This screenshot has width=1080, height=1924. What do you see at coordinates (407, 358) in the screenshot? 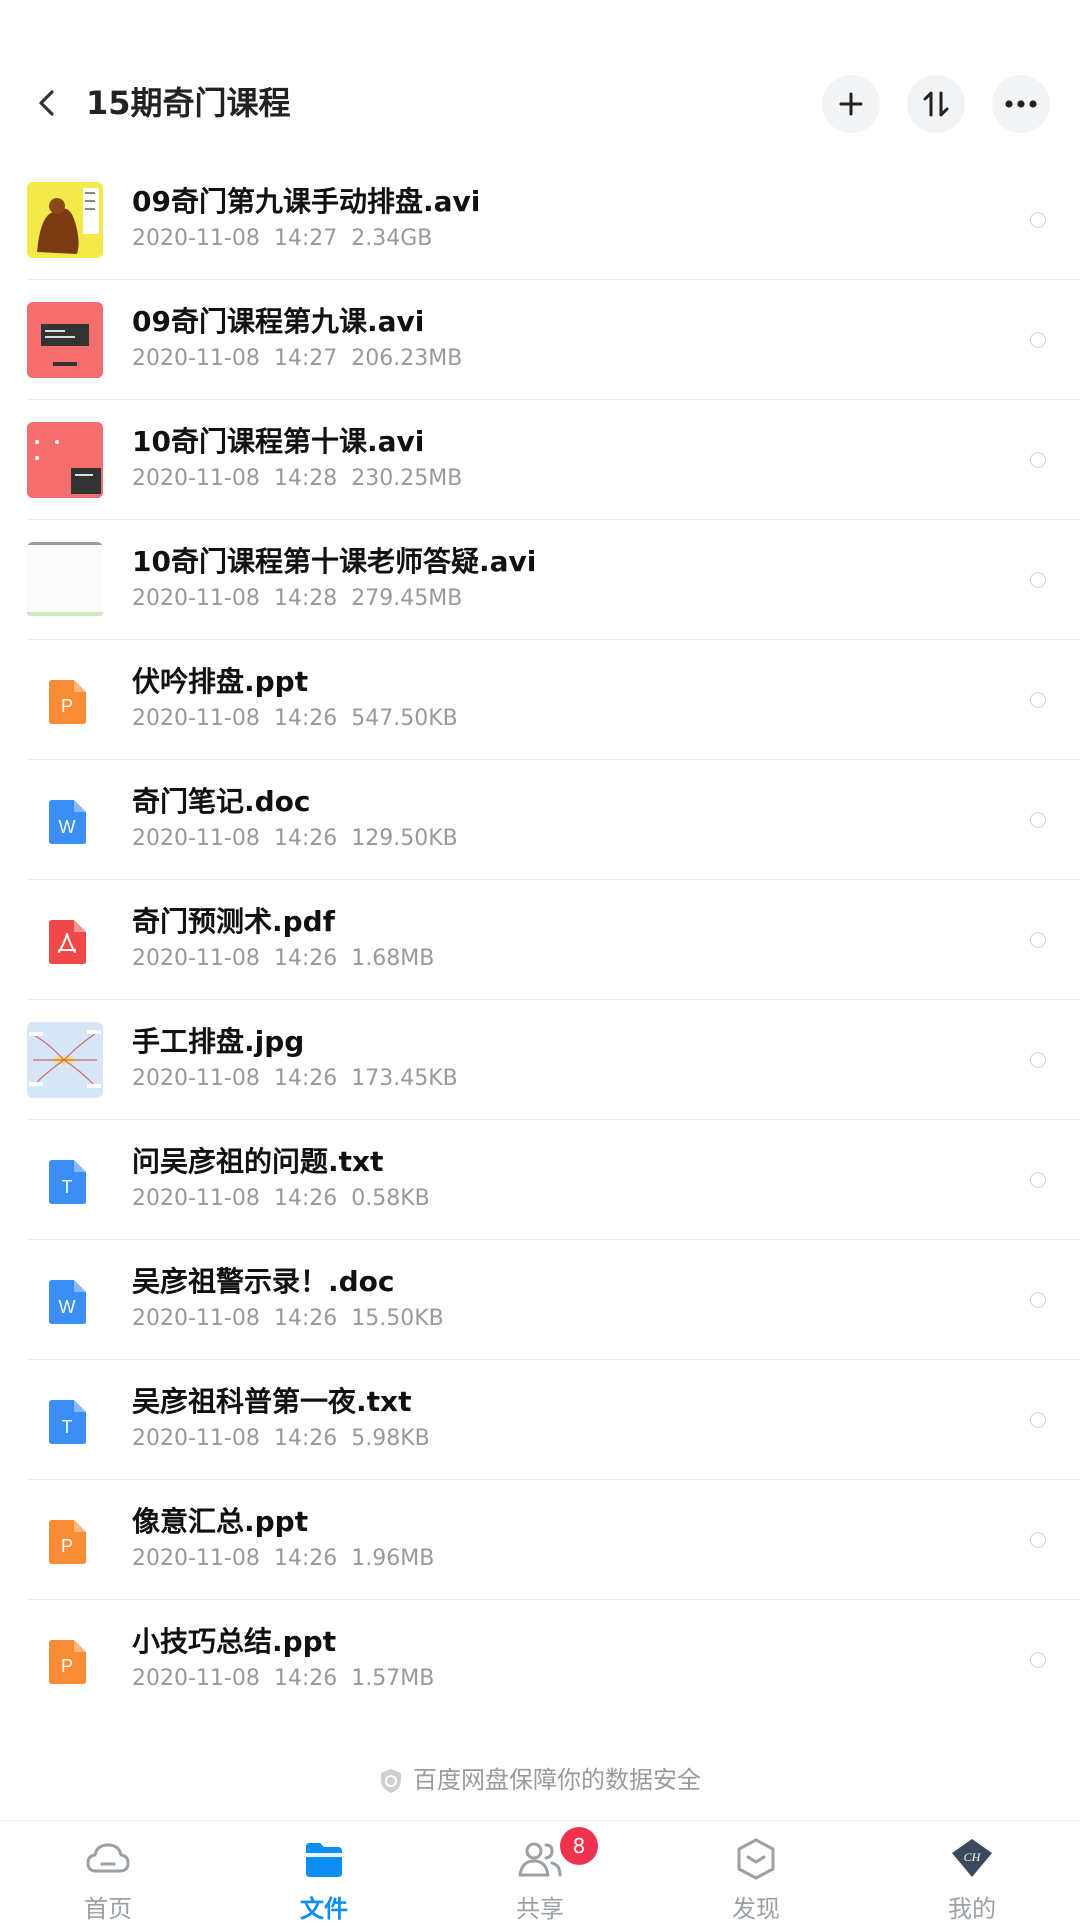
I see `file-size: 206.23MB` at bounding box center [407, 358].